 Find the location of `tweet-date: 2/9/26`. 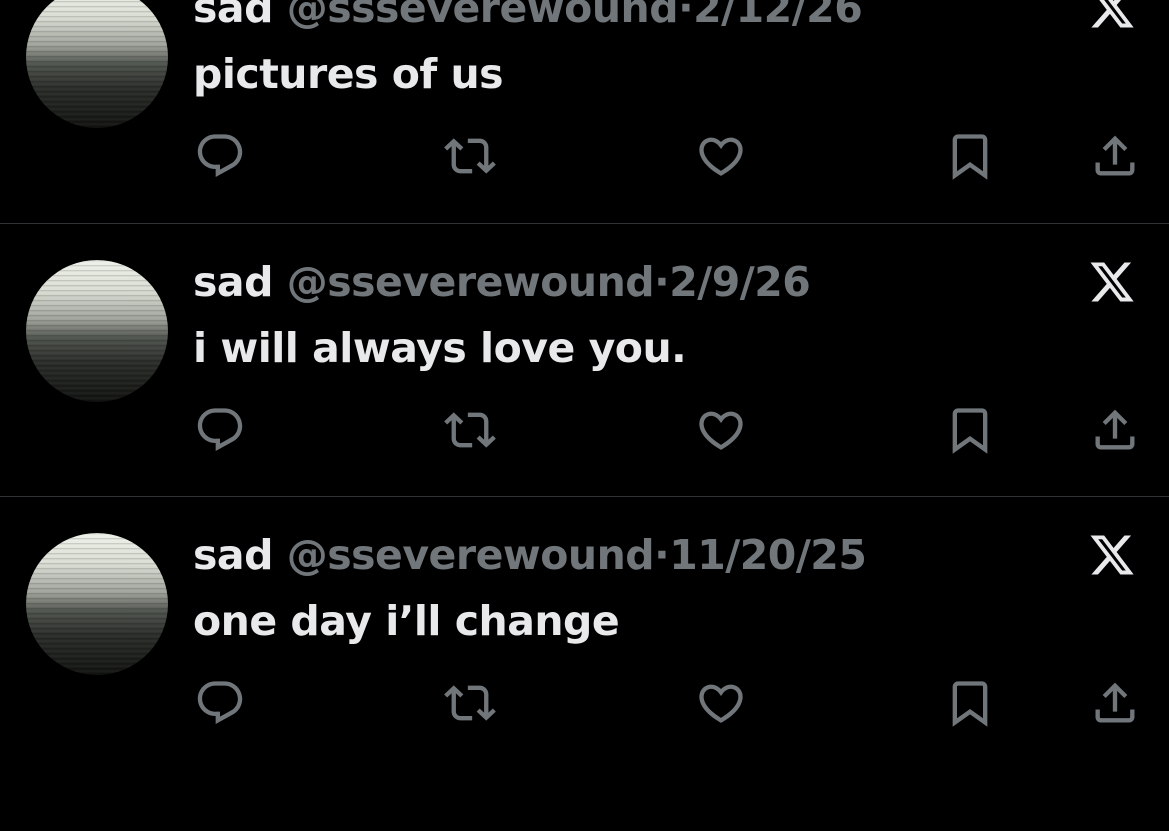

tweet-date: 2/9/26 is located at coordinates (740, 282).